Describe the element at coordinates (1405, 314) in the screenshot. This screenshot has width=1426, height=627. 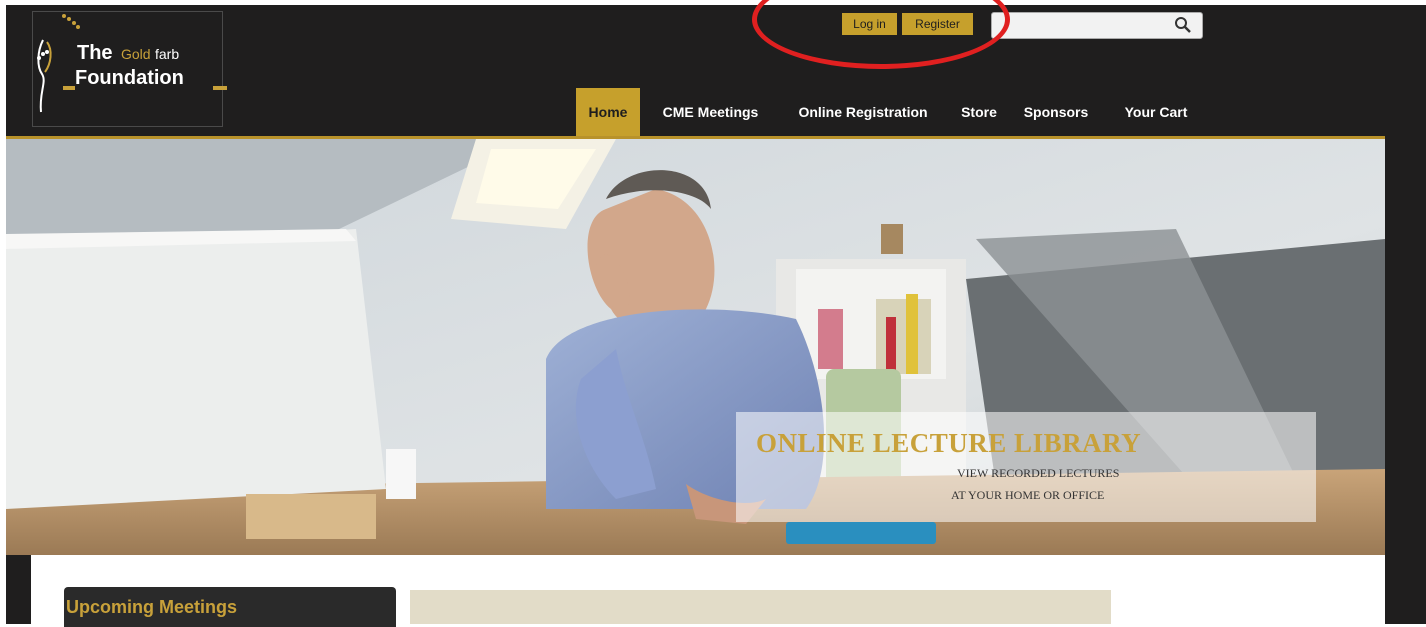
I see `page-side-background-right` at that location.